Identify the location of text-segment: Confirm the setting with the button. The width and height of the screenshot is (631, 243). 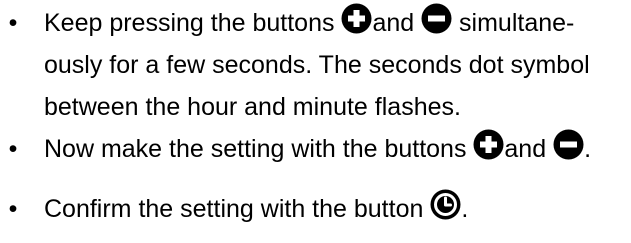
(237, 209).